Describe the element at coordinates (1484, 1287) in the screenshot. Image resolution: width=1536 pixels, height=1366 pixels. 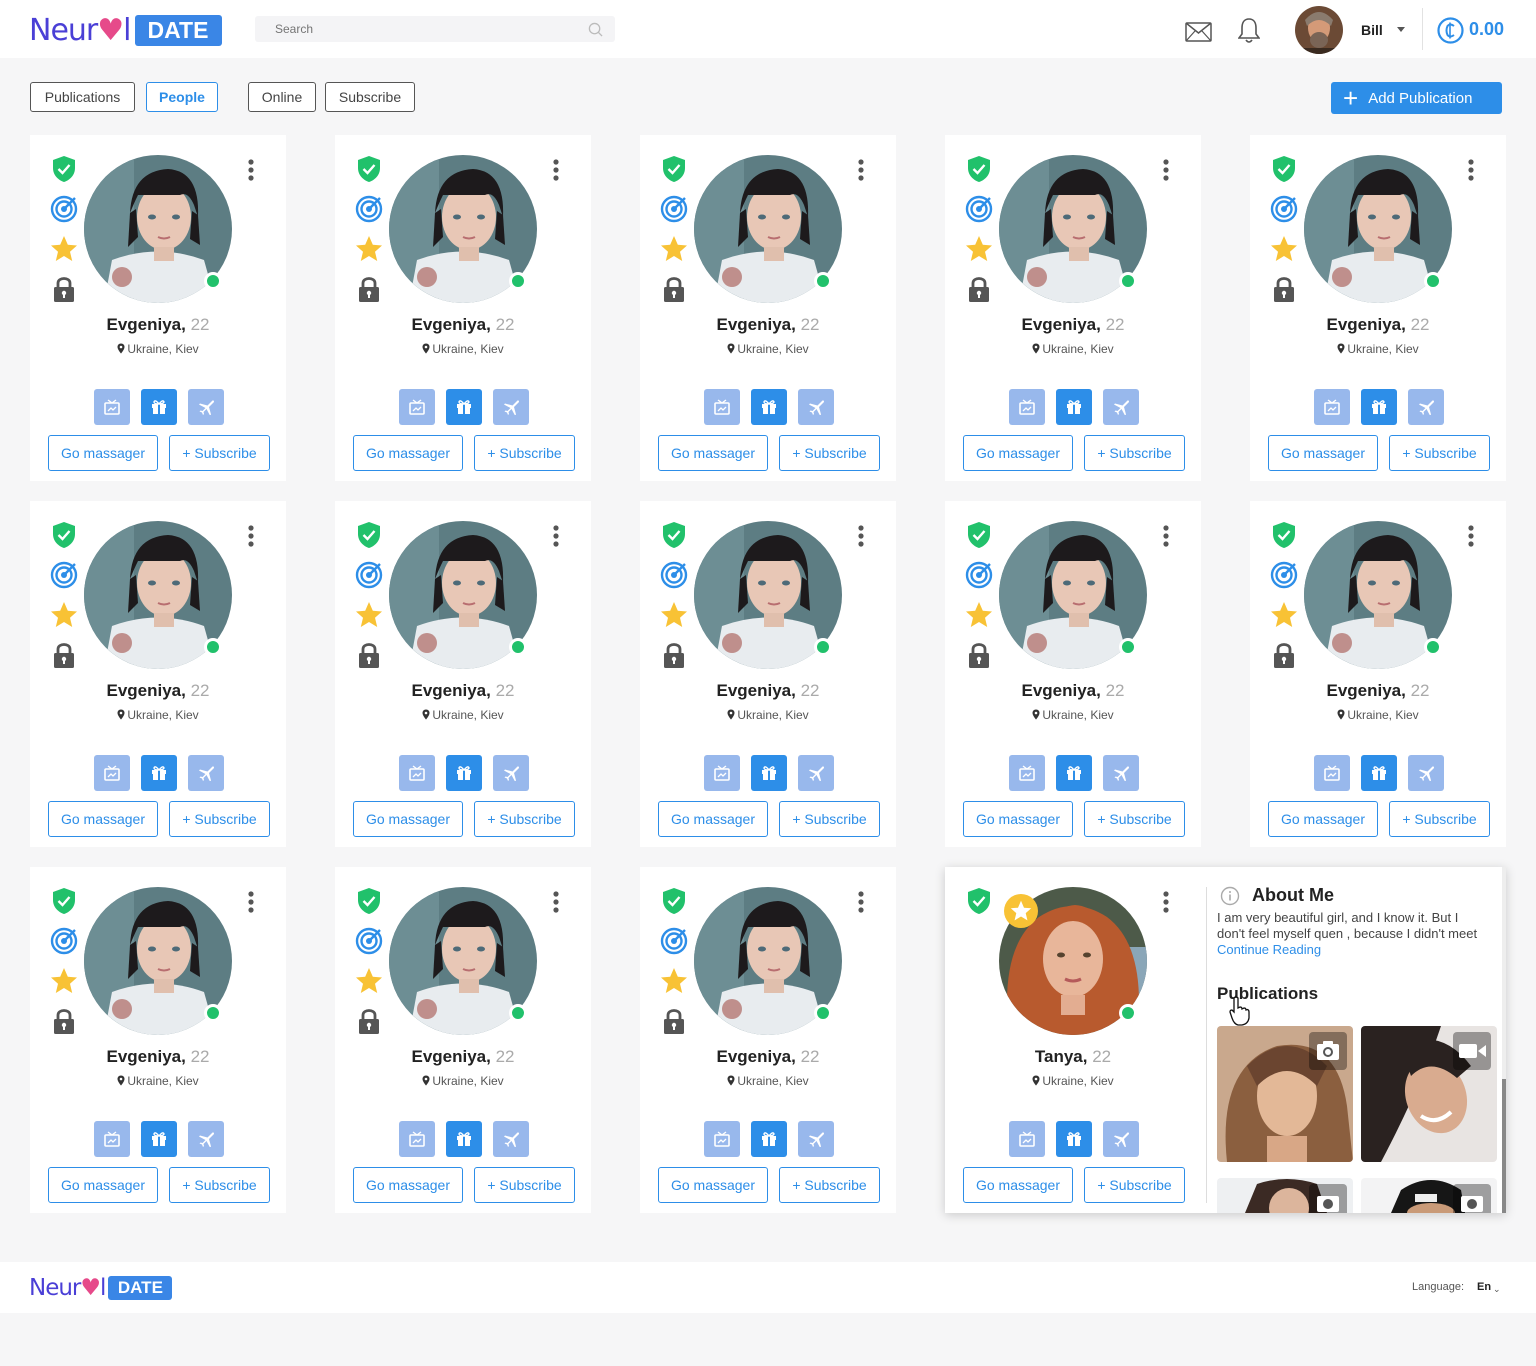
I see `language-select: En` at that location.